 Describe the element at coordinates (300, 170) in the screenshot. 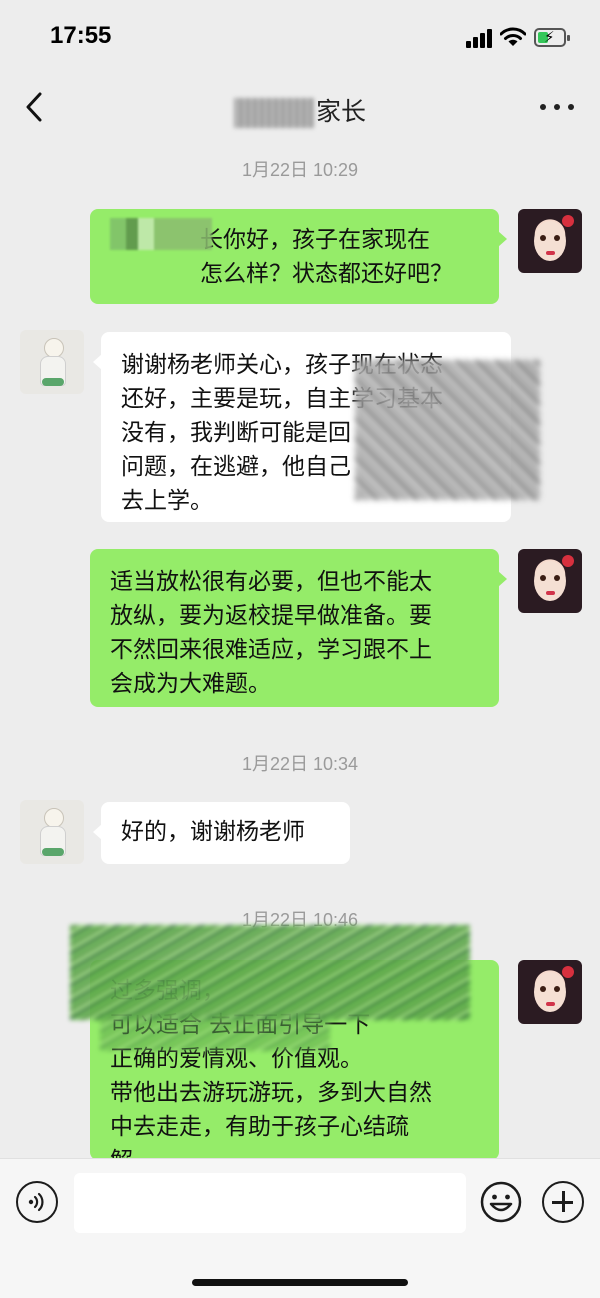

I see `message-timestamp: 1月22日 10:29` at that location.